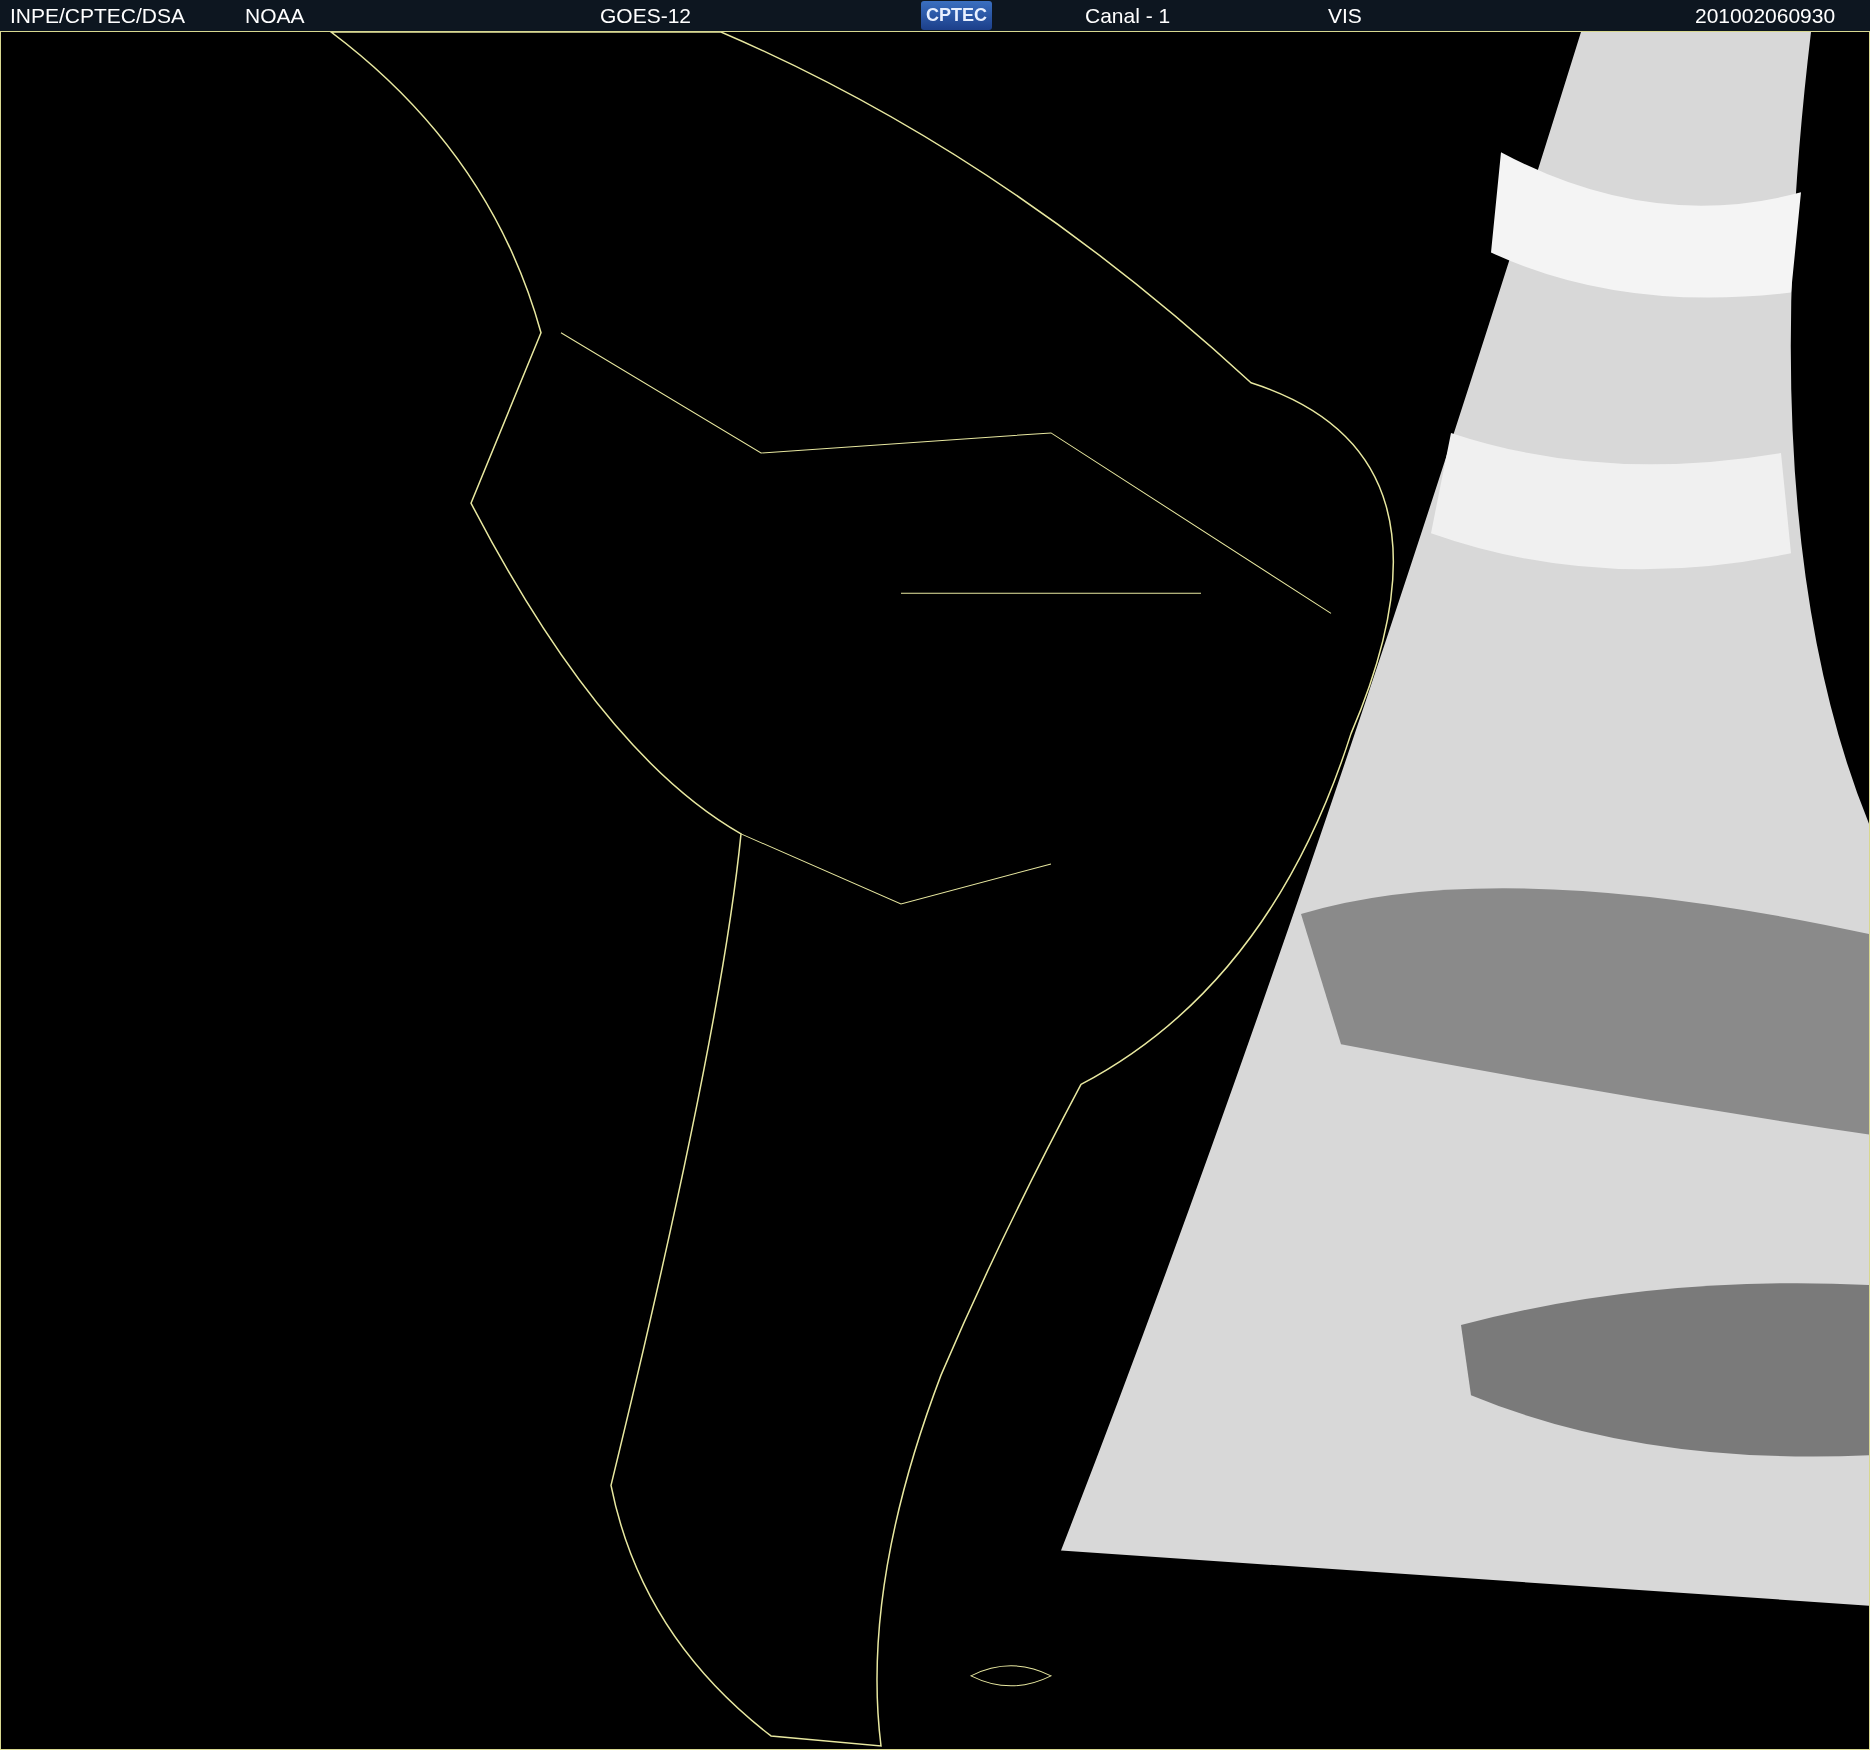  I want to click on header-text: VIS, so click(1345, 15).